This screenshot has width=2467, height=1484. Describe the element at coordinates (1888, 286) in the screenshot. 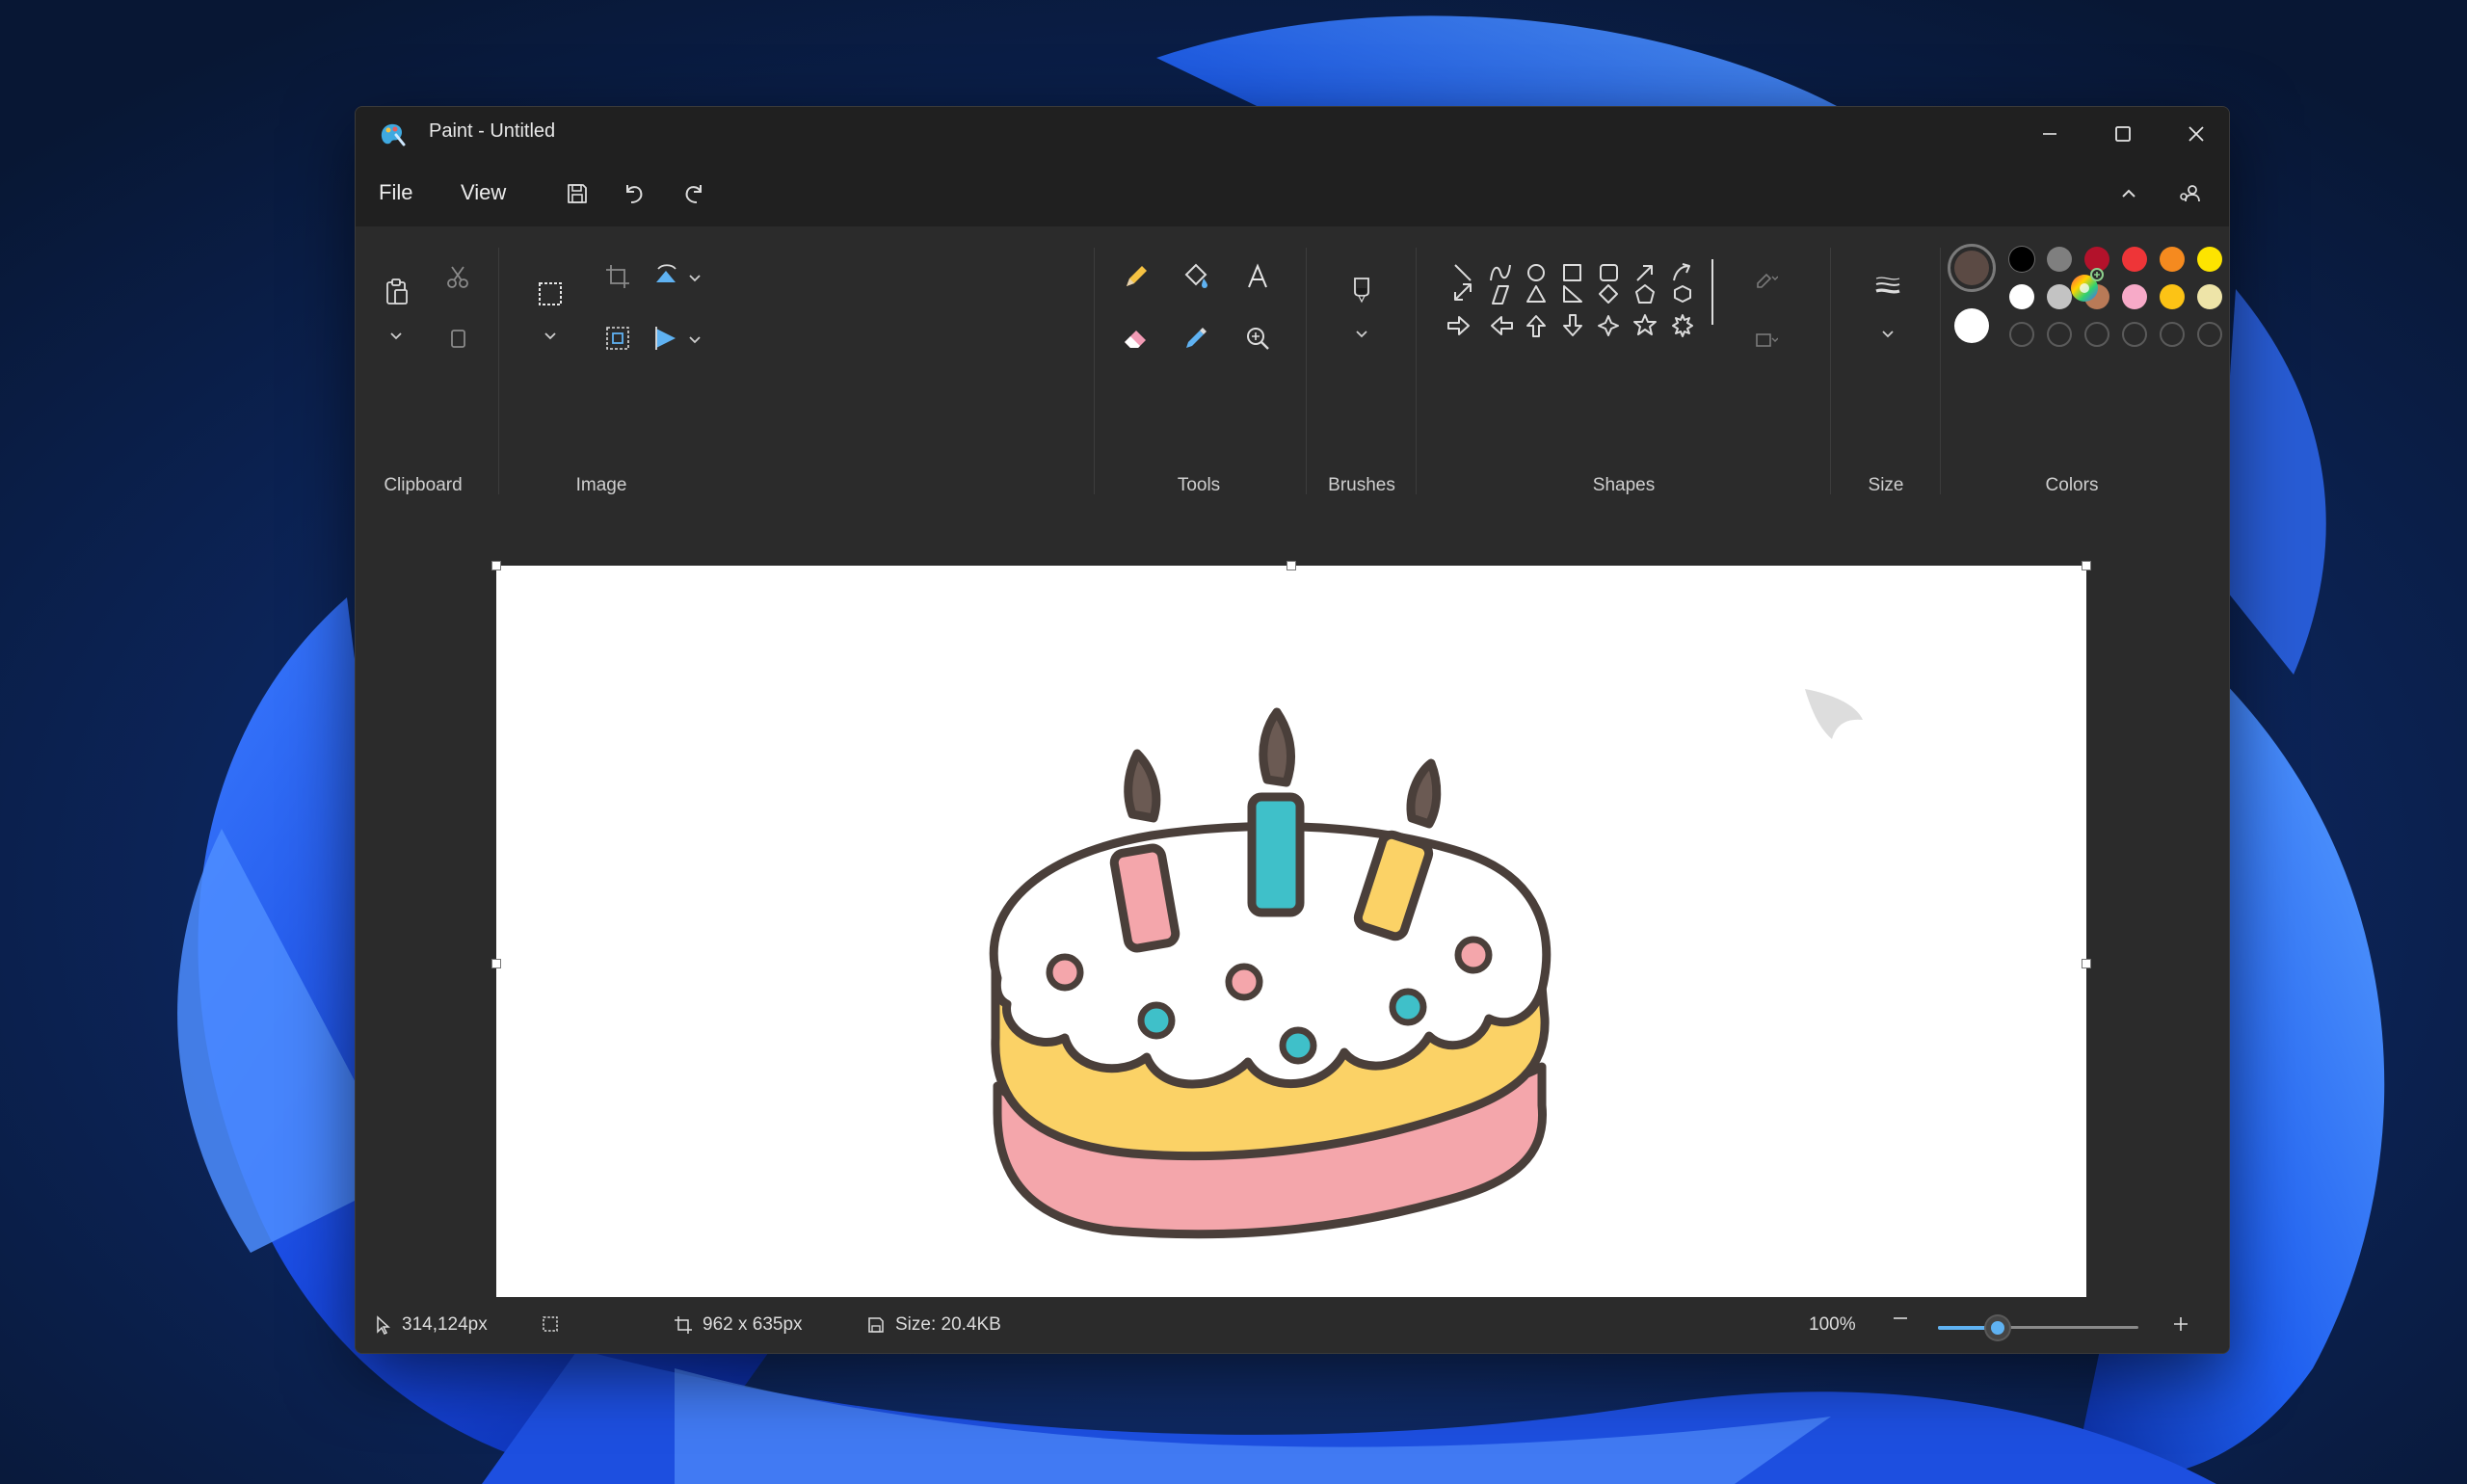

I see `size-button` at that location.